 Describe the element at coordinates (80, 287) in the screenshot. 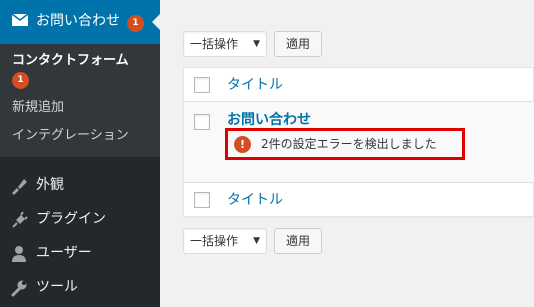

I see `sidebar-item-tools: ツール` at that location.